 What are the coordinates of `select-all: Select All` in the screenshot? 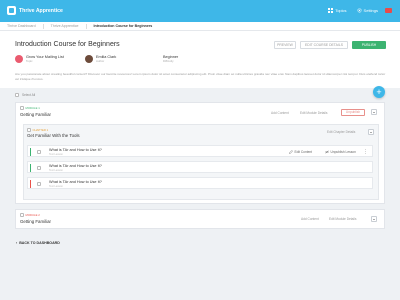 It's located at (25, 95).